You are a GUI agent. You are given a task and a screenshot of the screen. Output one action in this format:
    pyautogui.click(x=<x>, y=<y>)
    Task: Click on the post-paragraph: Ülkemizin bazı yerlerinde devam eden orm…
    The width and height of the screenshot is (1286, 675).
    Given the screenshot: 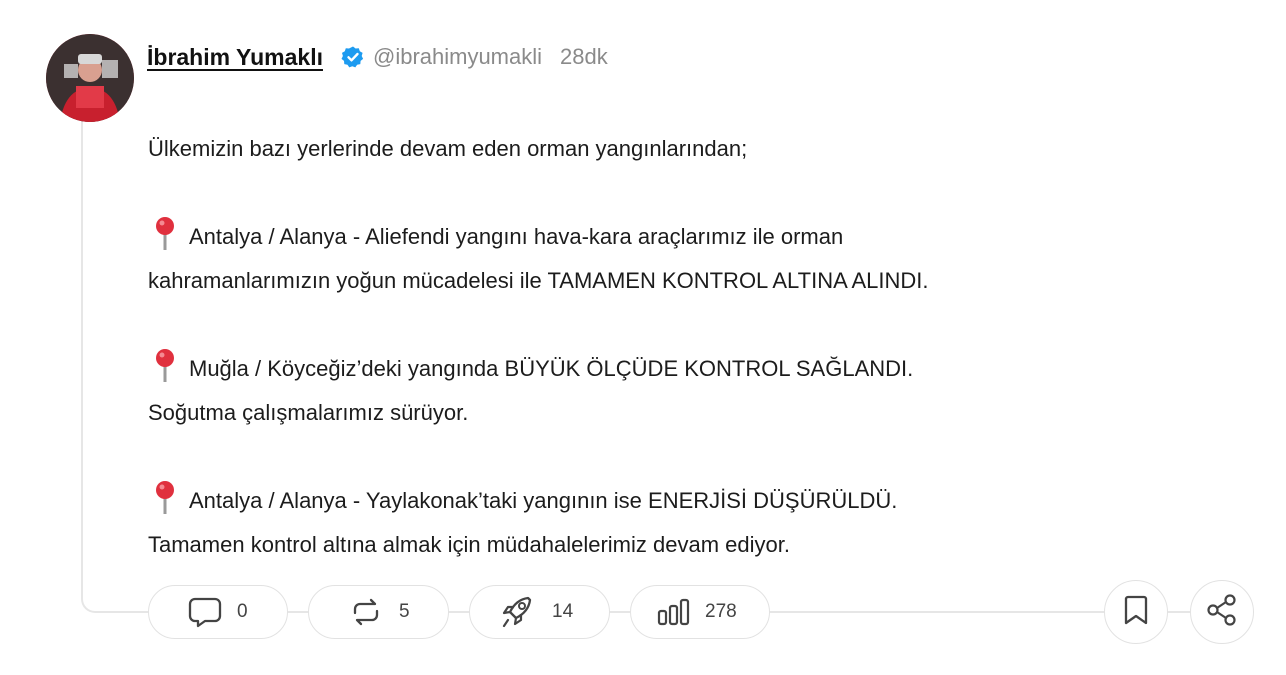 What is the action you would take?
    pyautogui.click(x=678, y=149)
    